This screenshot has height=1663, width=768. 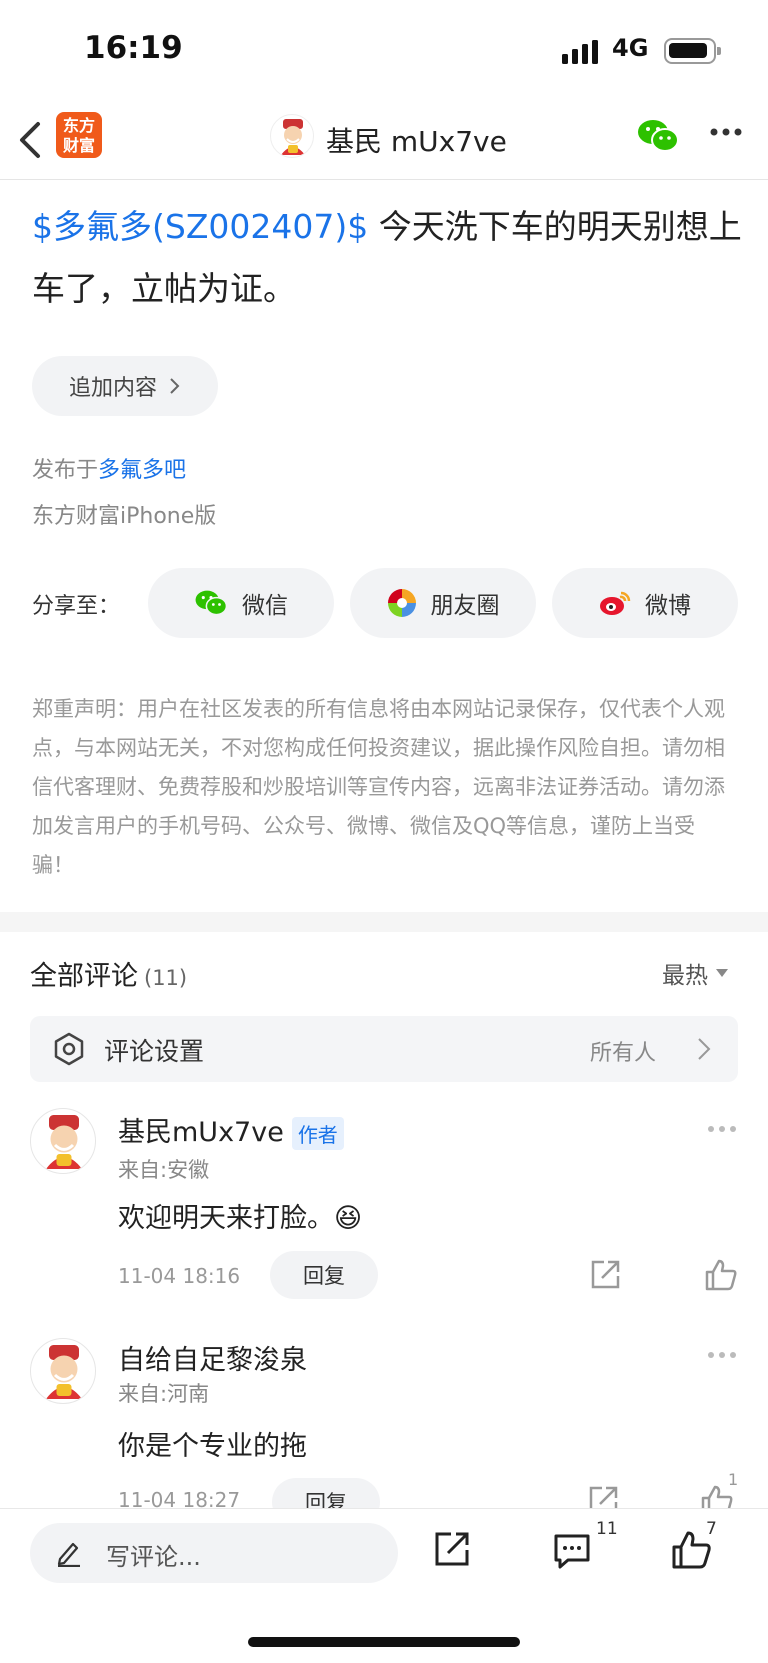 I want to click on nav-title: 基民 mUx7ve, so click(x=416, y=141).